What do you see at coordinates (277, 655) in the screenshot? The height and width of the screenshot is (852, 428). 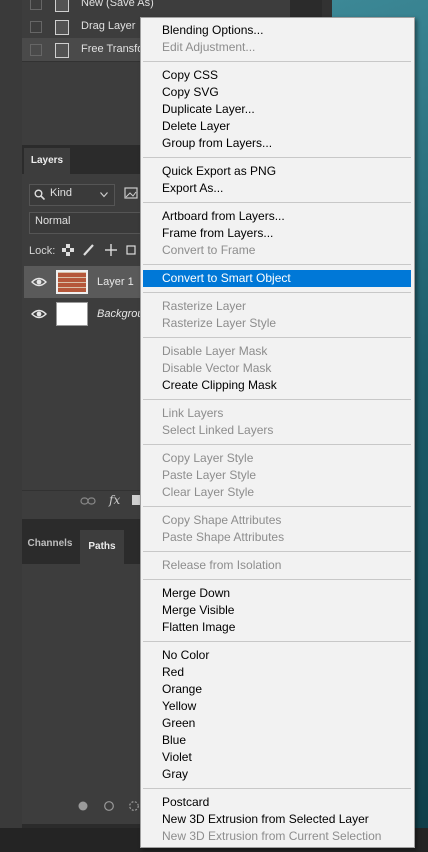 I see `menu-item-no-color: No Color` at bounding box center [277, 655].